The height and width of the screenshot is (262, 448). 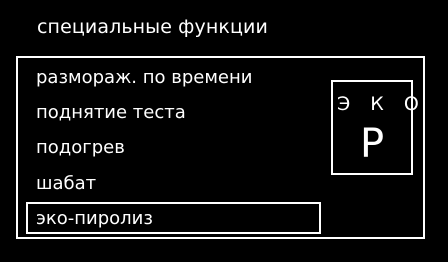 I want to click on page-title: специальные функции, so click(x=152, y=27).